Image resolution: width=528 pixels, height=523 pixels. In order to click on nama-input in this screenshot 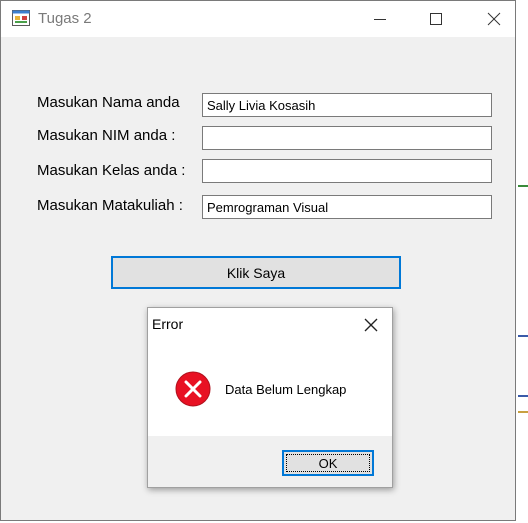, I will do `click(347, 105)`.